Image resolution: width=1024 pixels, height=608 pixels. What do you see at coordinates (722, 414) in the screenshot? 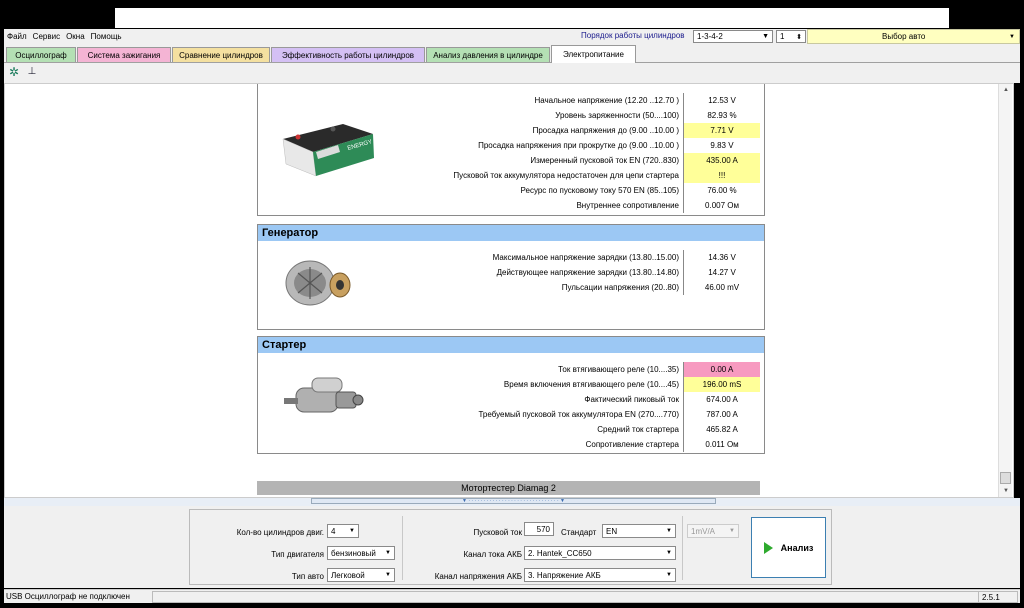
I see `measurement-value: 787.00 A` at bounding box center [722, 414].